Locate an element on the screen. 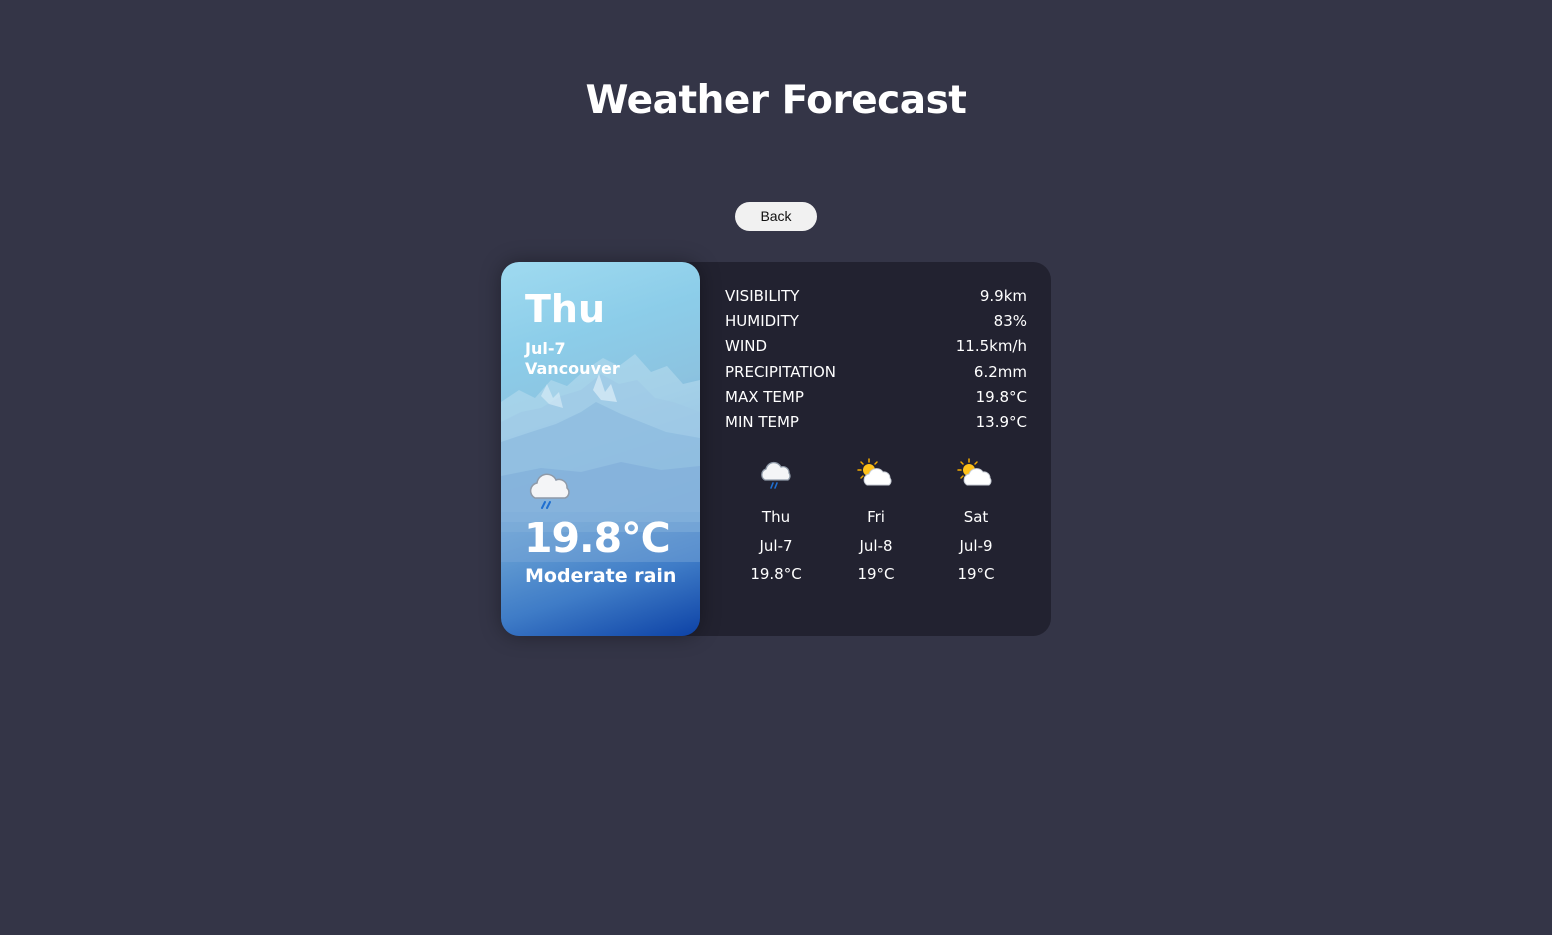 The height and width of the screenshot is (935, 1552). forecast-item: Fri Jul-8 19°C is located at coordinates (876, 520).